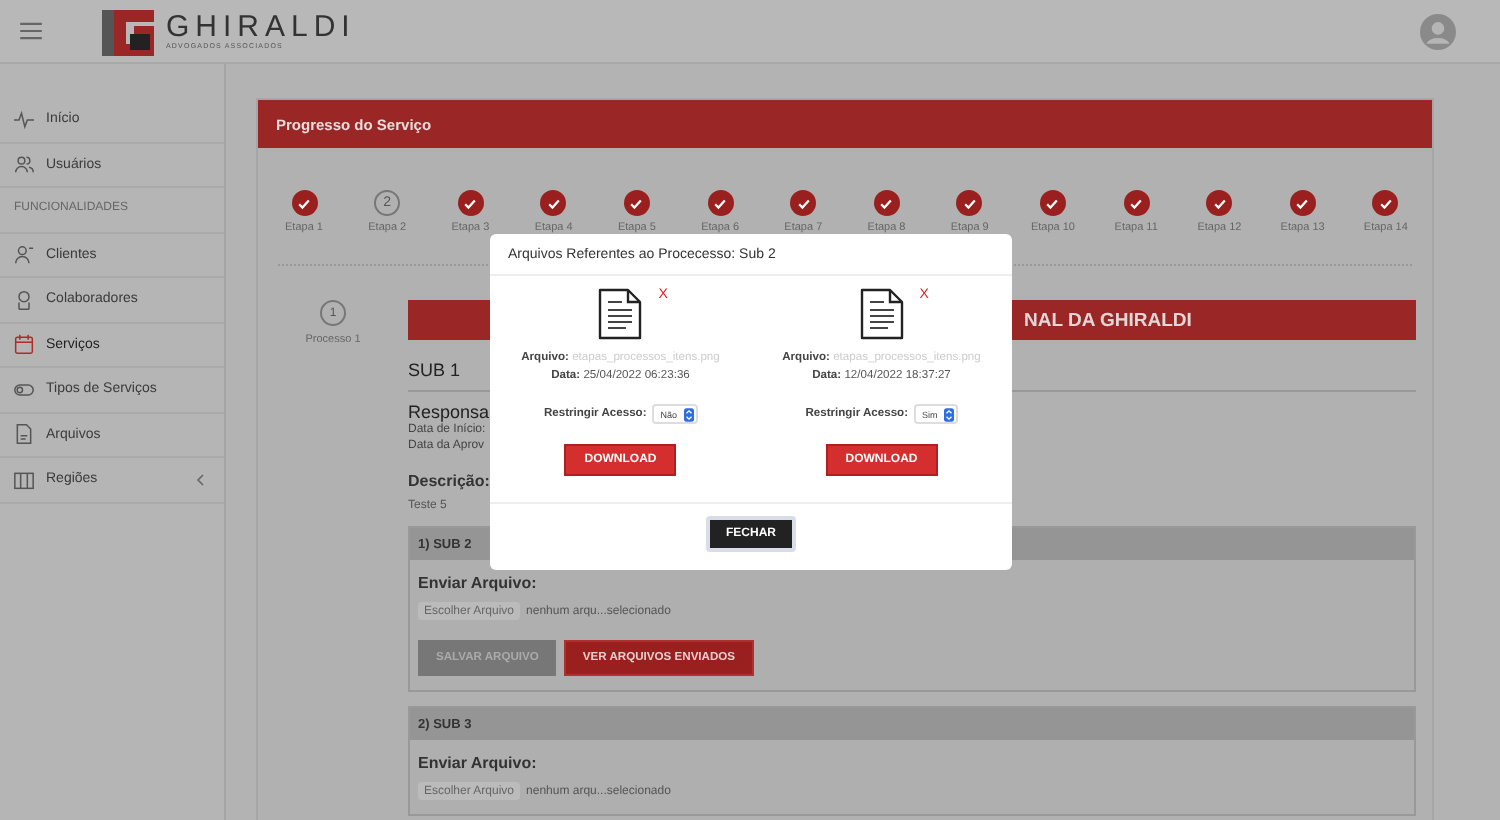  I want to click on user-icon, so click(24, 254).